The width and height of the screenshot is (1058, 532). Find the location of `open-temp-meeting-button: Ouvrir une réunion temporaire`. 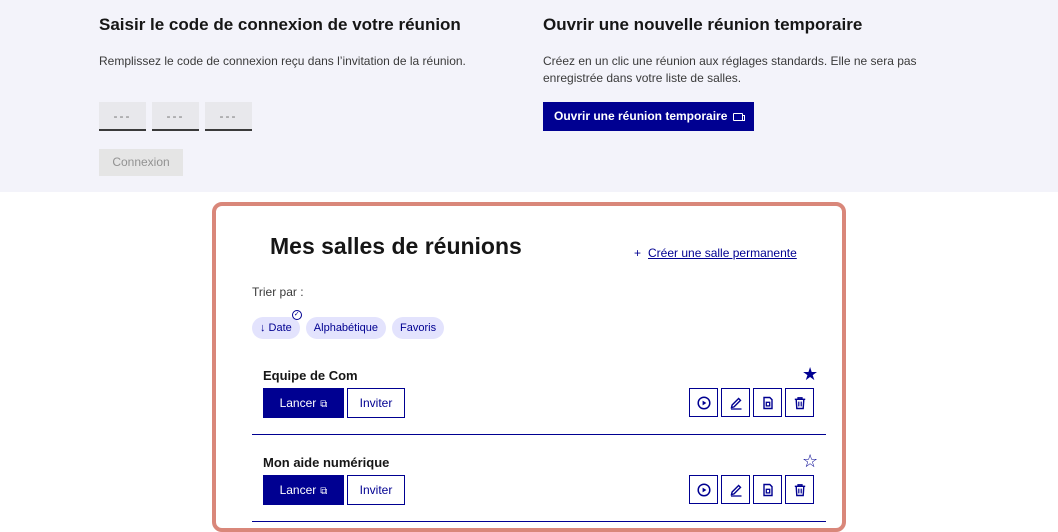

open-temp-meeting-button: Ouvrir une réunion temporaire is located at coordinates (649, 116).